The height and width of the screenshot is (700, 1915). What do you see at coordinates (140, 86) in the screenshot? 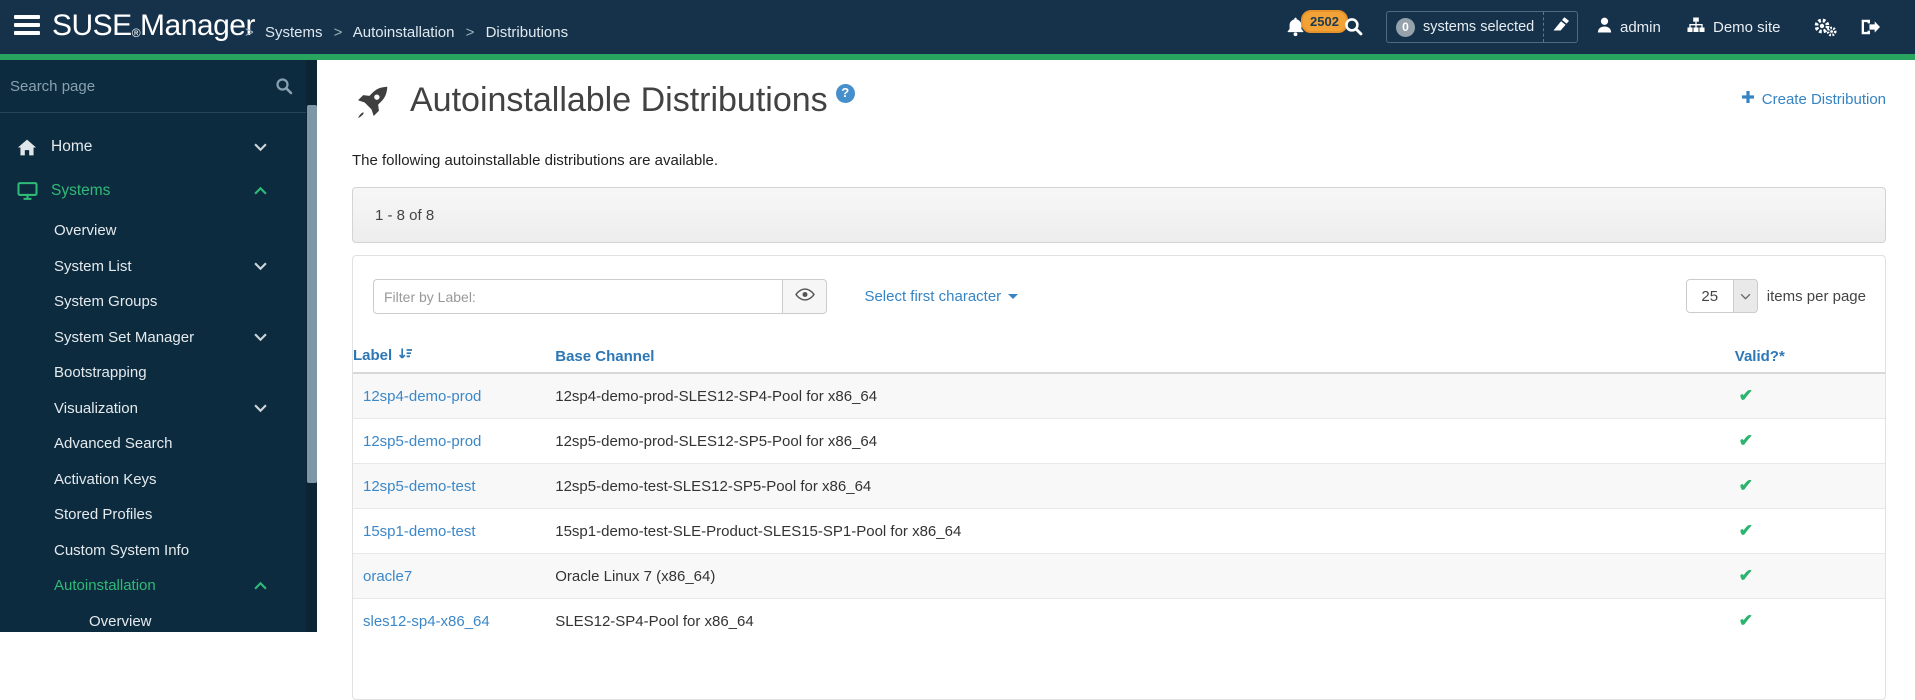
I see `sidebar-search-input` at bounding box center [140, 86].